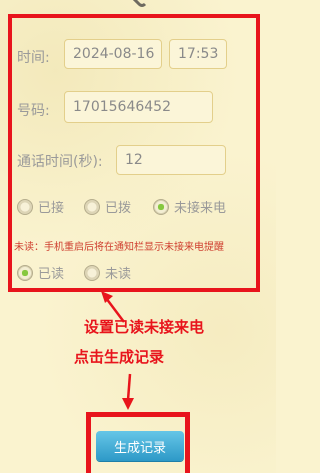  I want to click on time-value: 17:53, so click(198, 54).